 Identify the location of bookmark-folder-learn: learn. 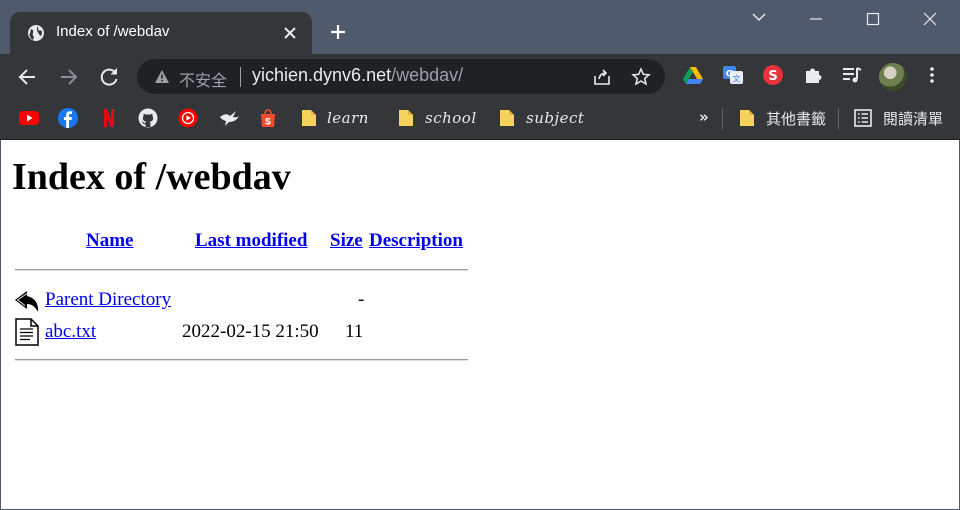
(348, 118).